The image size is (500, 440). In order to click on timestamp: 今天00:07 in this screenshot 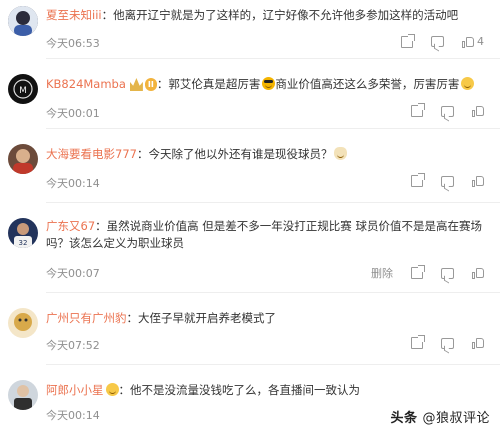, I will do `click(73, 273)`.